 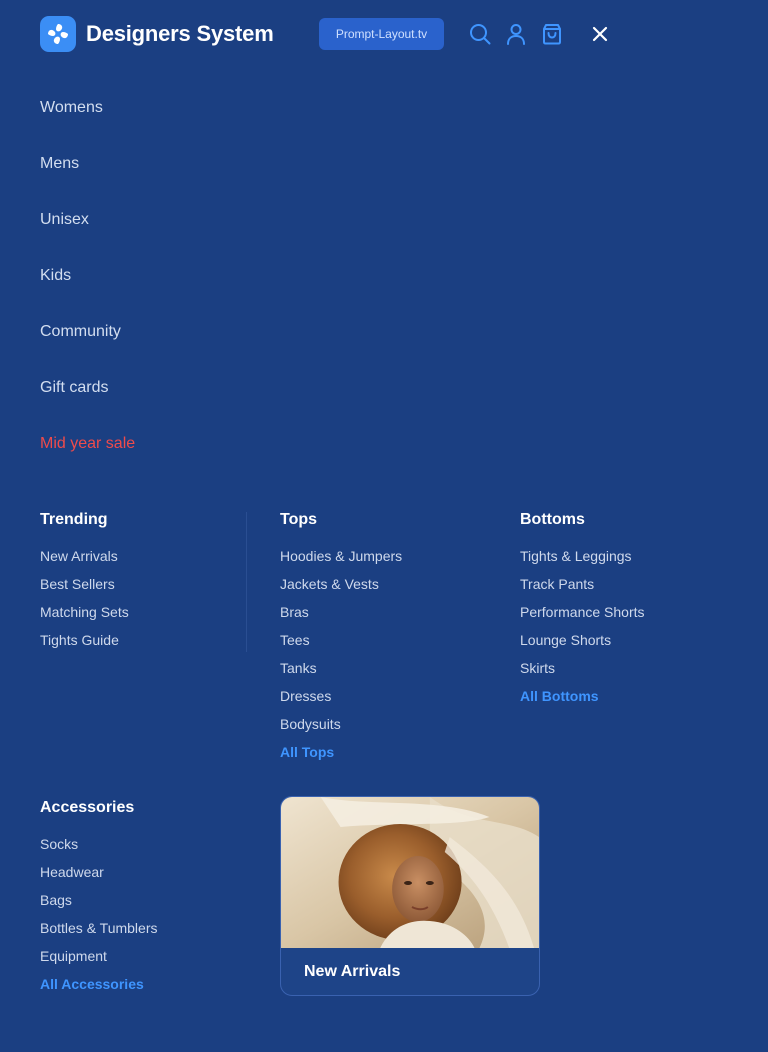 What do you see at coordinates (352, 971) in the screenshot?
I see `card-label: New Arrivals` at bounding box center [352, 971].